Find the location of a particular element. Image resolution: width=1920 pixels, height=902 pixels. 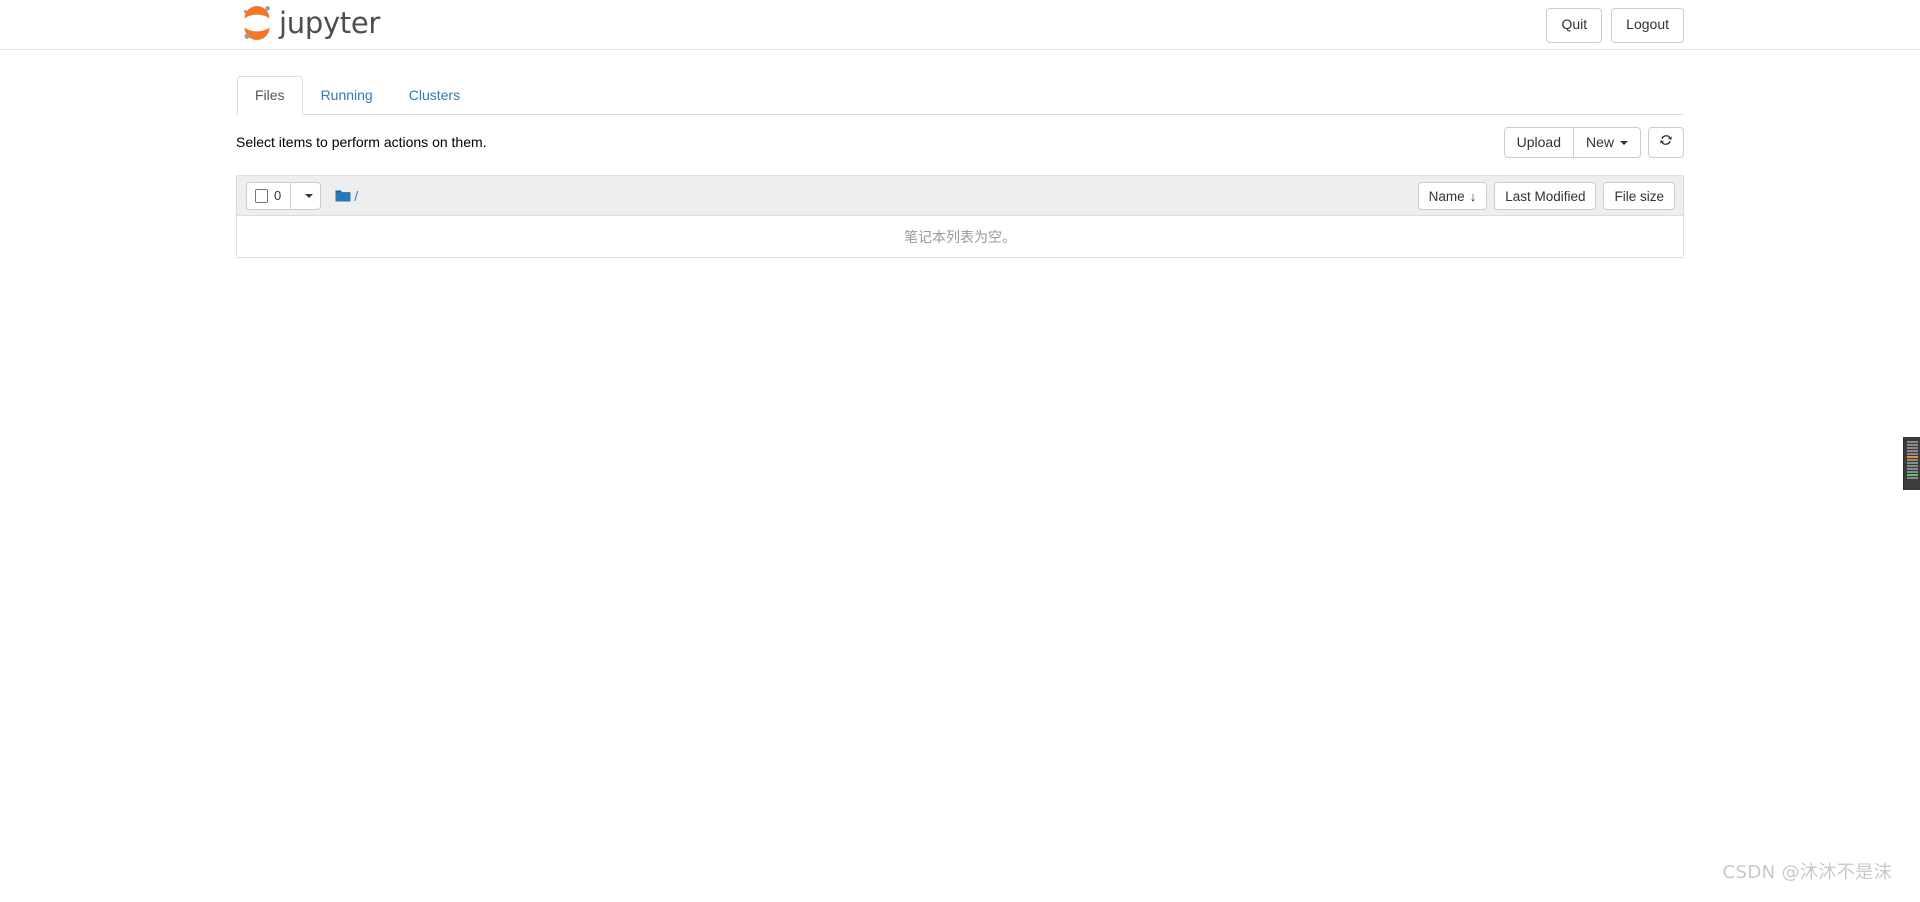

empty-list-row: 笔记本列表为空。 is located at coordinates (960, 236).